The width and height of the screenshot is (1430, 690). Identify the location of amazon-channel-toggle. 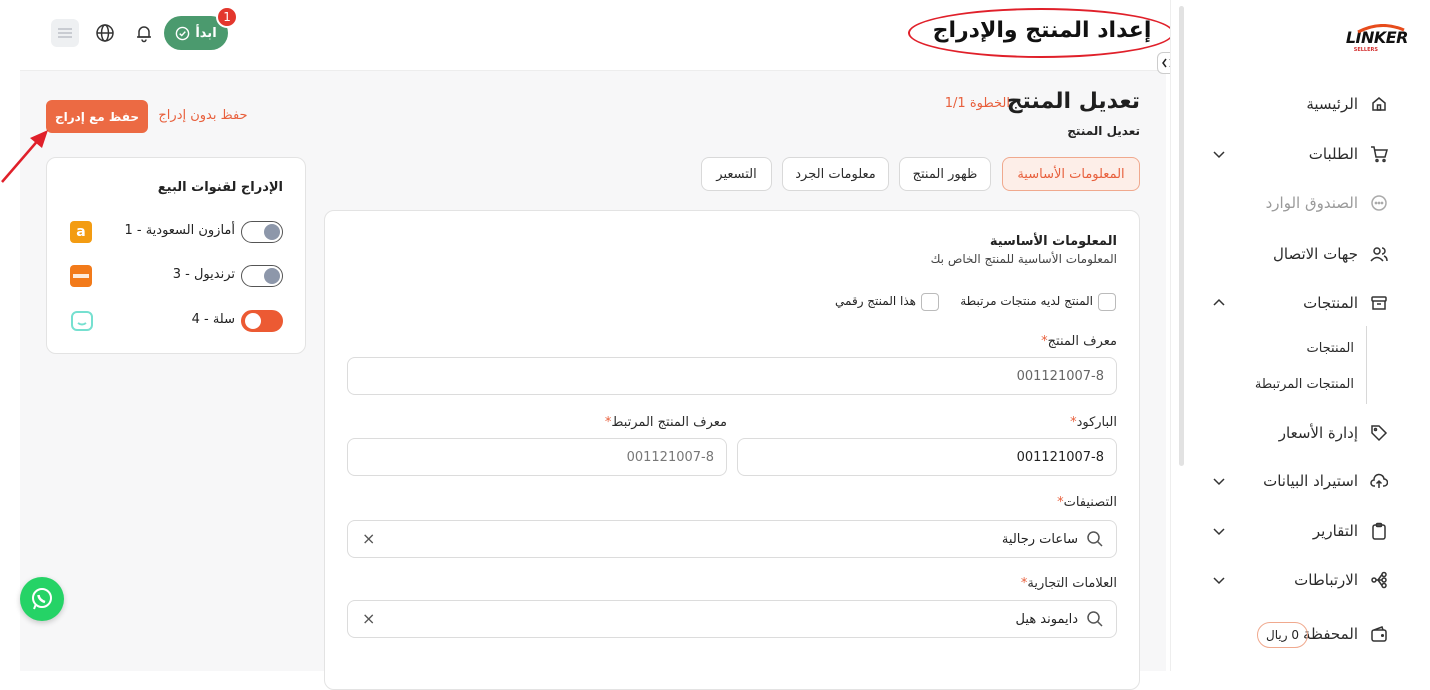
(262, 232).